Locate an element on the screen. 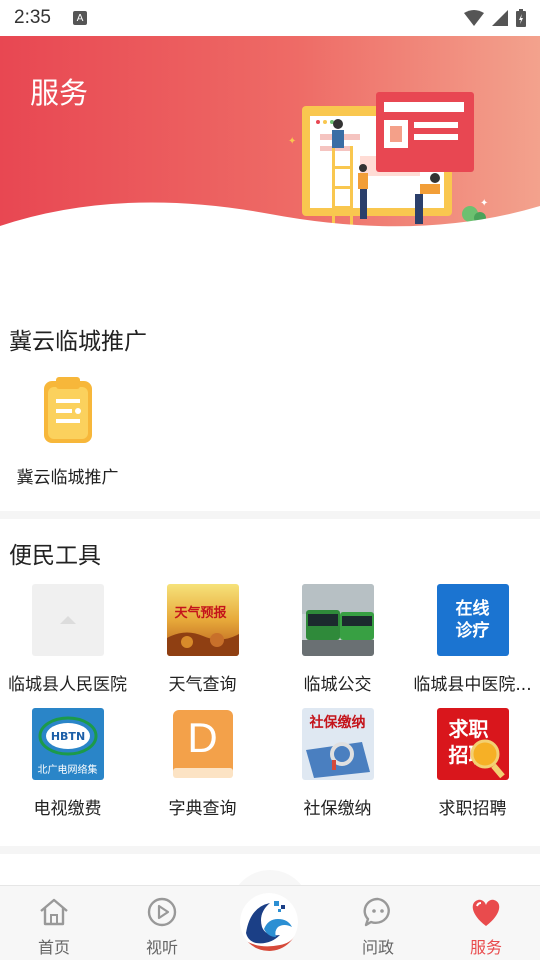  placeholder-image is located at coordinates (67, 620).